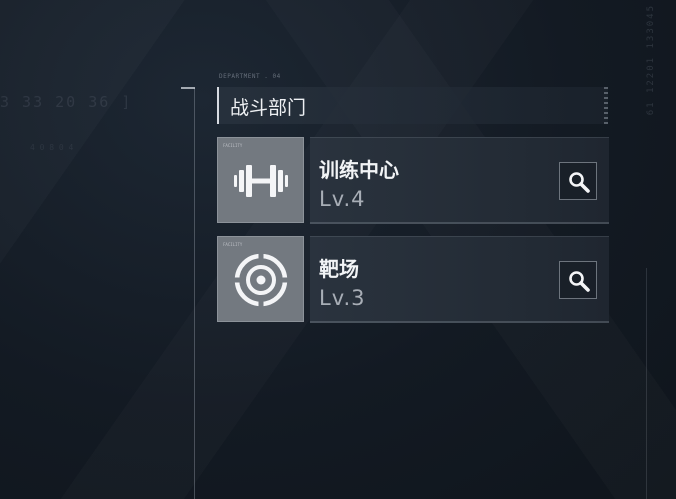 The width and height of the screenshot is (676, 499). I want to click on right-guide-line, so click(646, 383).